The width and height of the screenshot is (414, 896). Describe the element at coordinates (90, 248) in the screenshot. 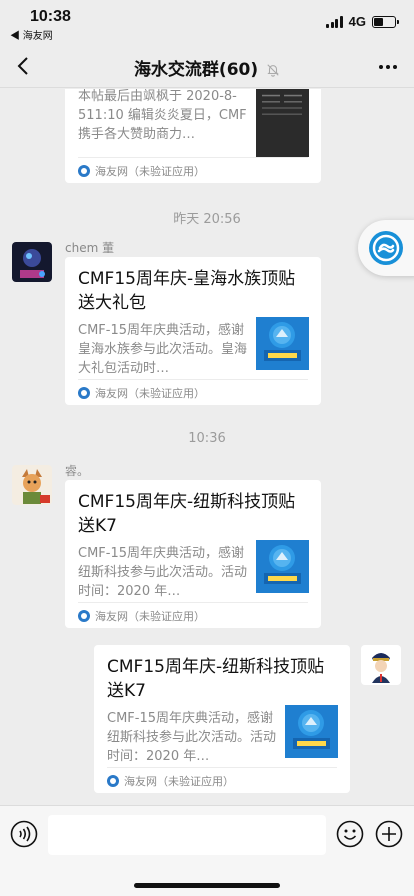

I see `sender-name: chem 董` at that location.